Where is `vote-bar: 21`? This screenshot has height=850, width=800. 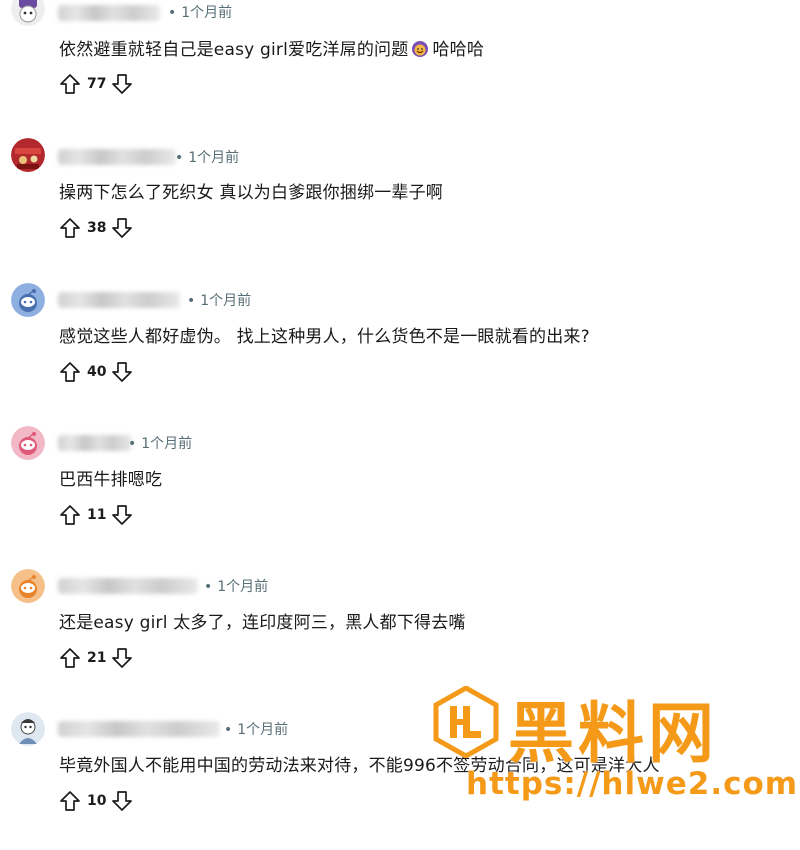
vote-bar: 21 is located at coordinates (96, 658).